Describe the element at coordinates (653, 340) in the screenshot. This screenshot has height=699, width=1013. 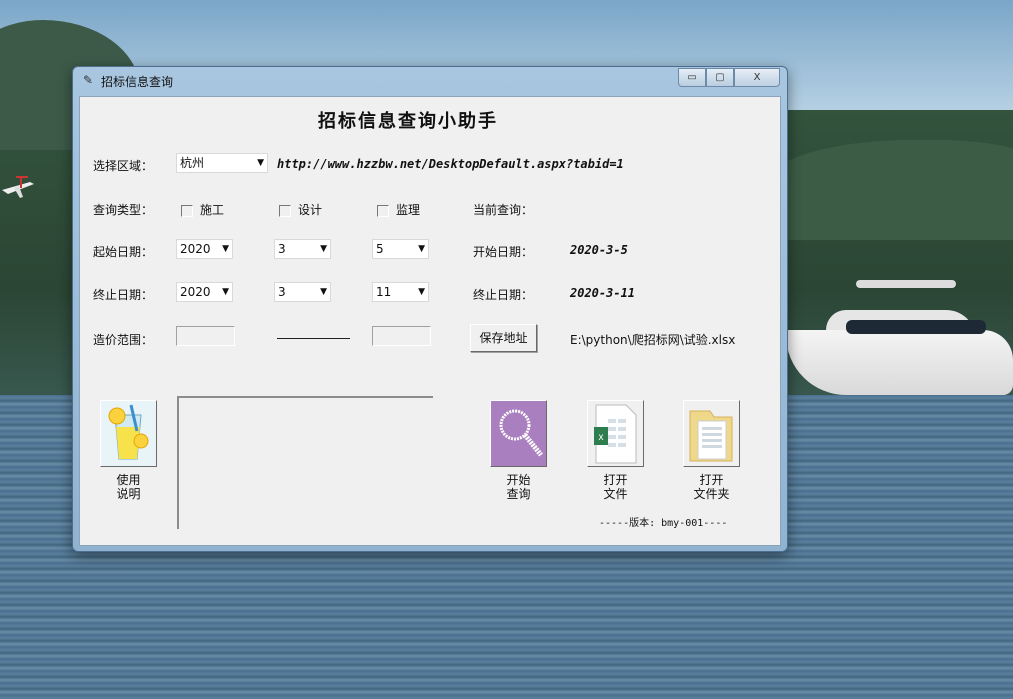
I see `save-path-value: E:\python\爬招标网\试验.xlsx` at that location.